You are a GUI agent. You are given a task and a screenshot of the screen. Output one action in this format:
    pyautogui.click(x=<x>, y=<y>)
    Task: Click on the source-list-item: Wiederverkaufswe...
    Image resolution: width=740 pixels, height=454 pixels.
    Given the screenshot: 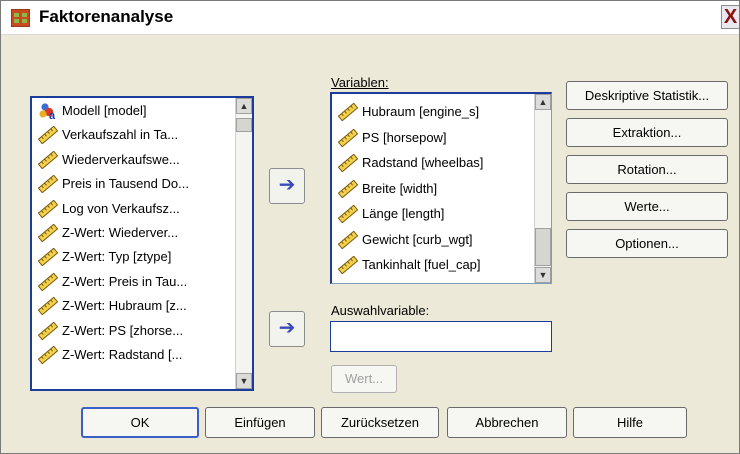 What is the action you would take?
    pyautogui.click(x=132, y=160)
    